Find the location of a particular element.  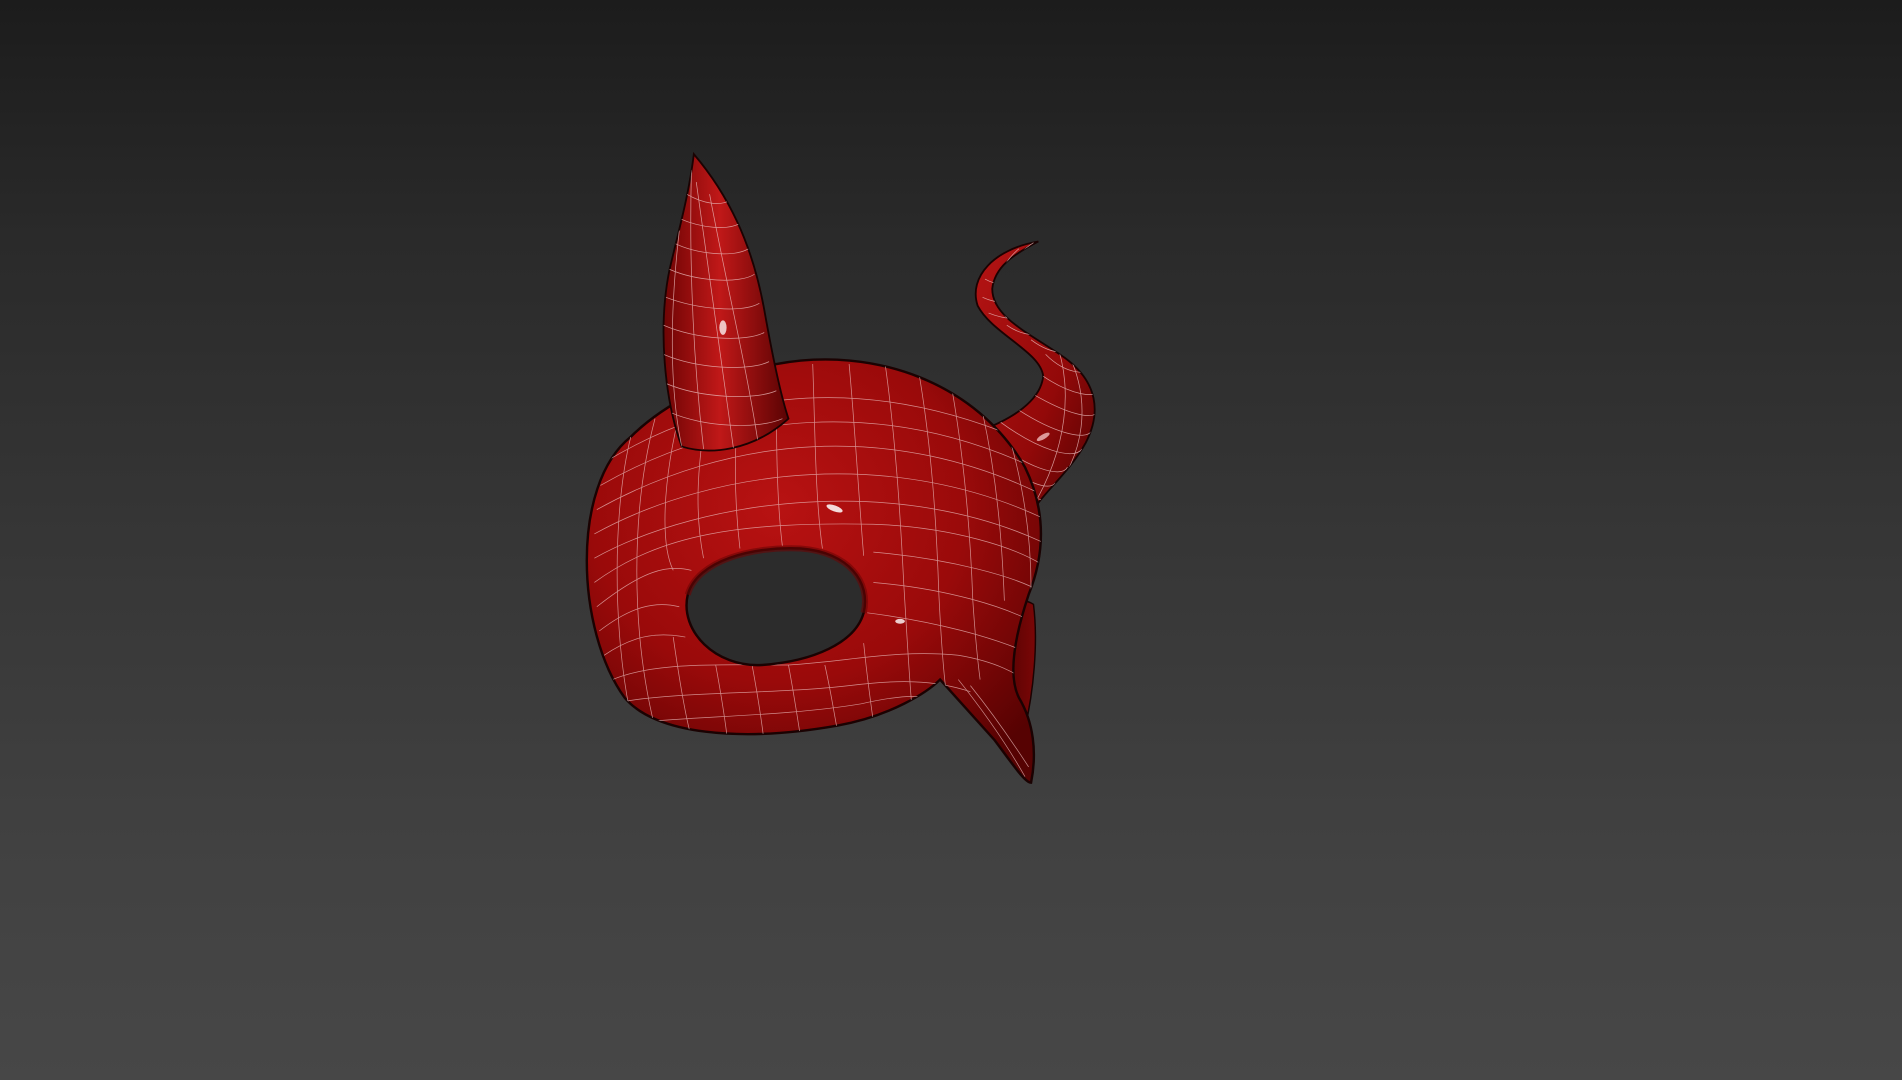

mask-body is located at coordinates (818, 571).